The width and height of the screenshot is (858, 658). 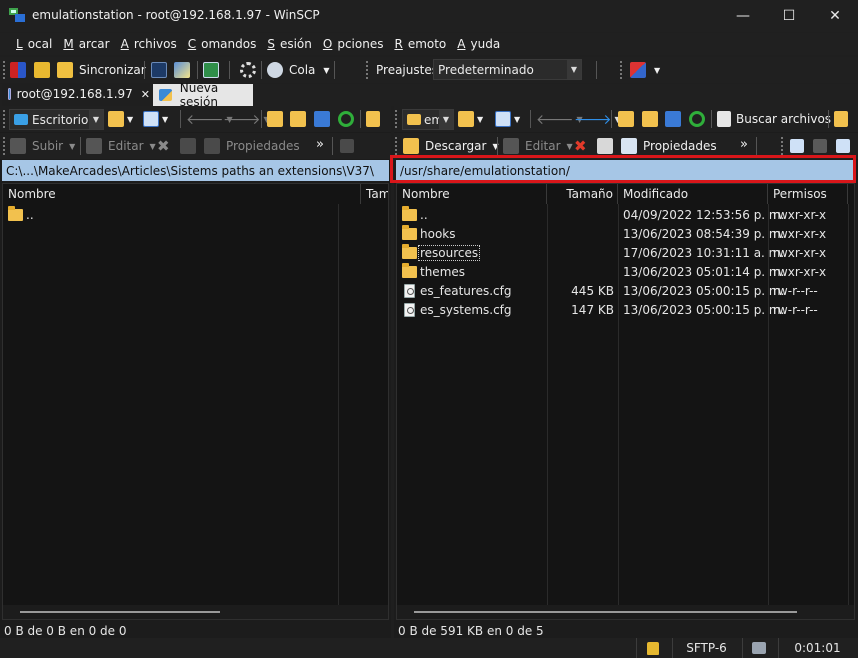 I want to click on filter-icon, so click(x=843, y=146).